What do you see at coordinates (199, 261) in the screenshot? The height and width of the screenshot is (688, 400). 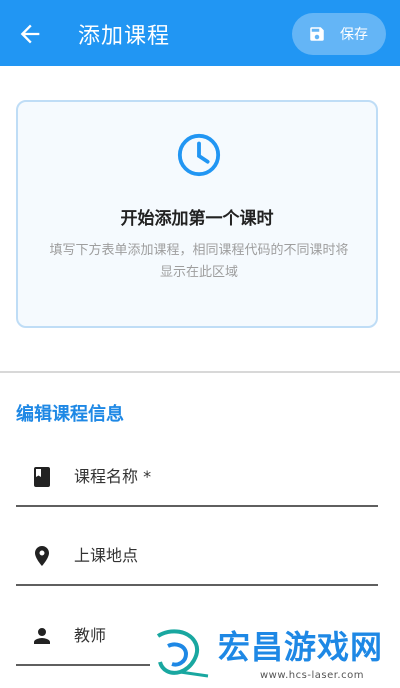 I see `empty-state-description: 填写下方表单添加课程，相同课程代码的不同课时将显示在此区域` at bounding box center [199, 261].